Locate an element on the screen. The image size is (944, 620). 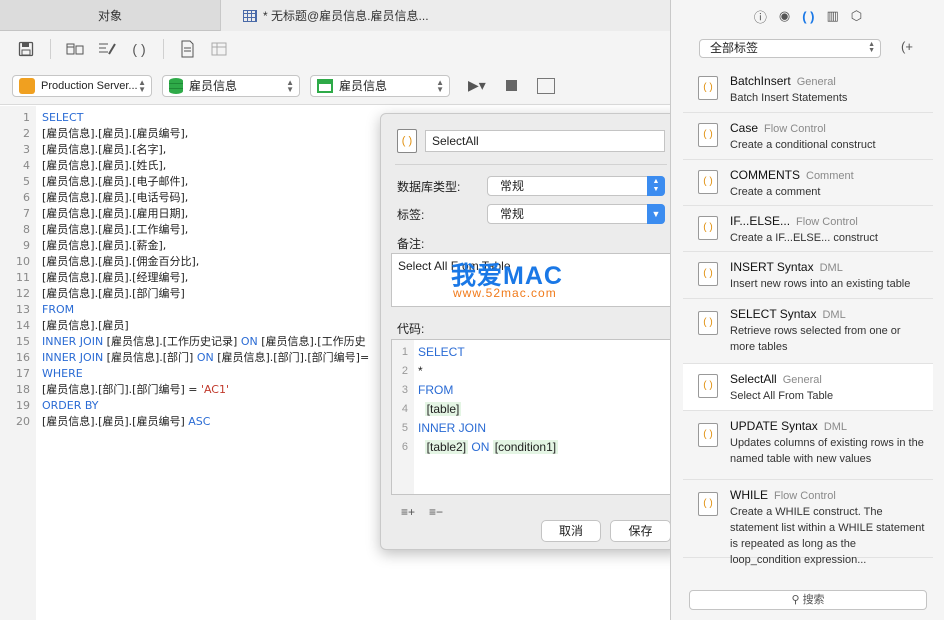
database-select: 雇员信息 ▲ ▼ is located at coordinates (231, 85).